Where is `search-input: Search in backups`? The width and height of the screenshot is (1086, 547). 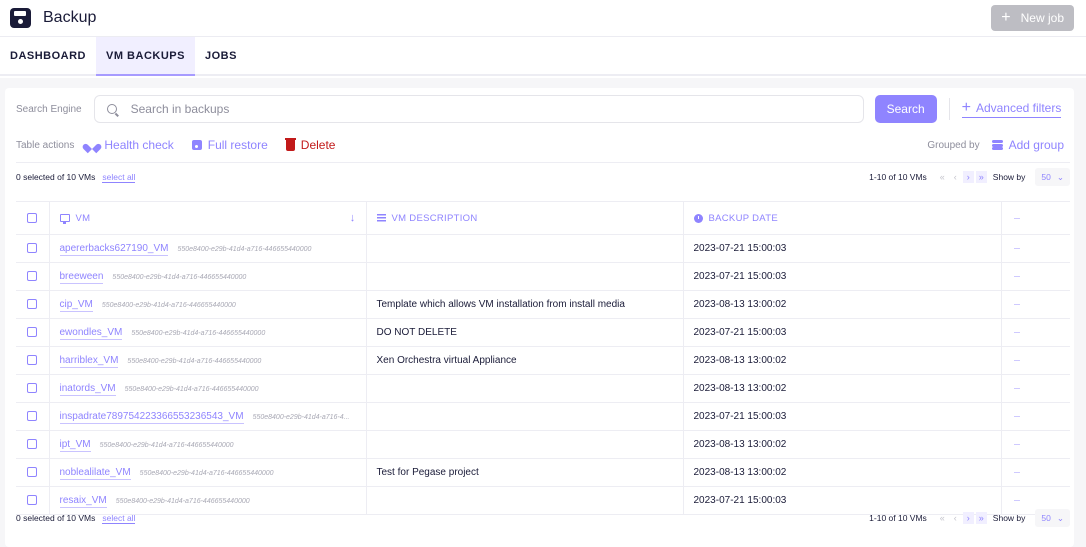 search-input: Search in backups is located at coordinates (478, 109).